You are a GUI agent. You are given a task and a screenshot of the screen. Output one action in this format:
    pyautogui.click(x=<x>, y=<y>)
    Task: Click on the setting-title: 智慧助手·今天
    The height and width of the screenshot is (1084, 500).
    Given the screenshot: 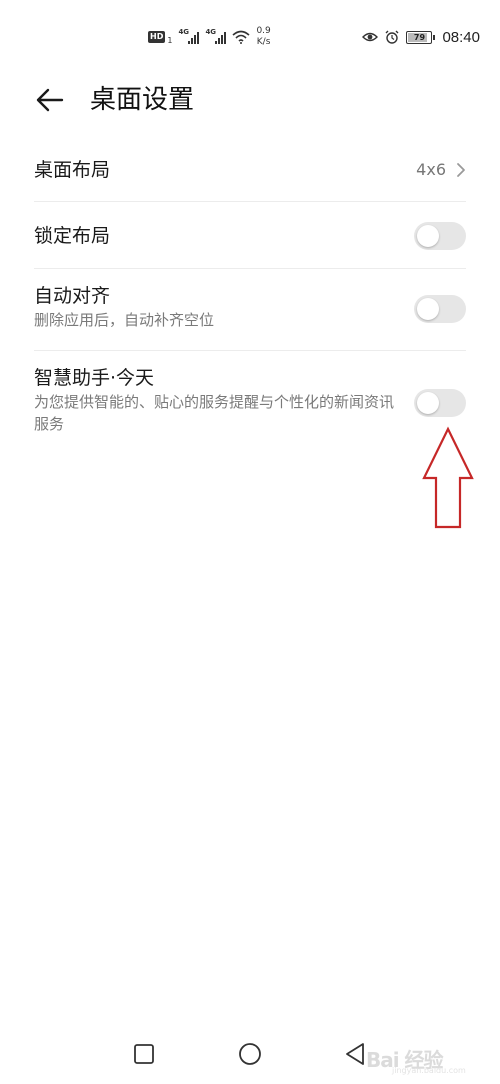 What is the action you would take?
    pyautogui.click(x=94, y=378)
    